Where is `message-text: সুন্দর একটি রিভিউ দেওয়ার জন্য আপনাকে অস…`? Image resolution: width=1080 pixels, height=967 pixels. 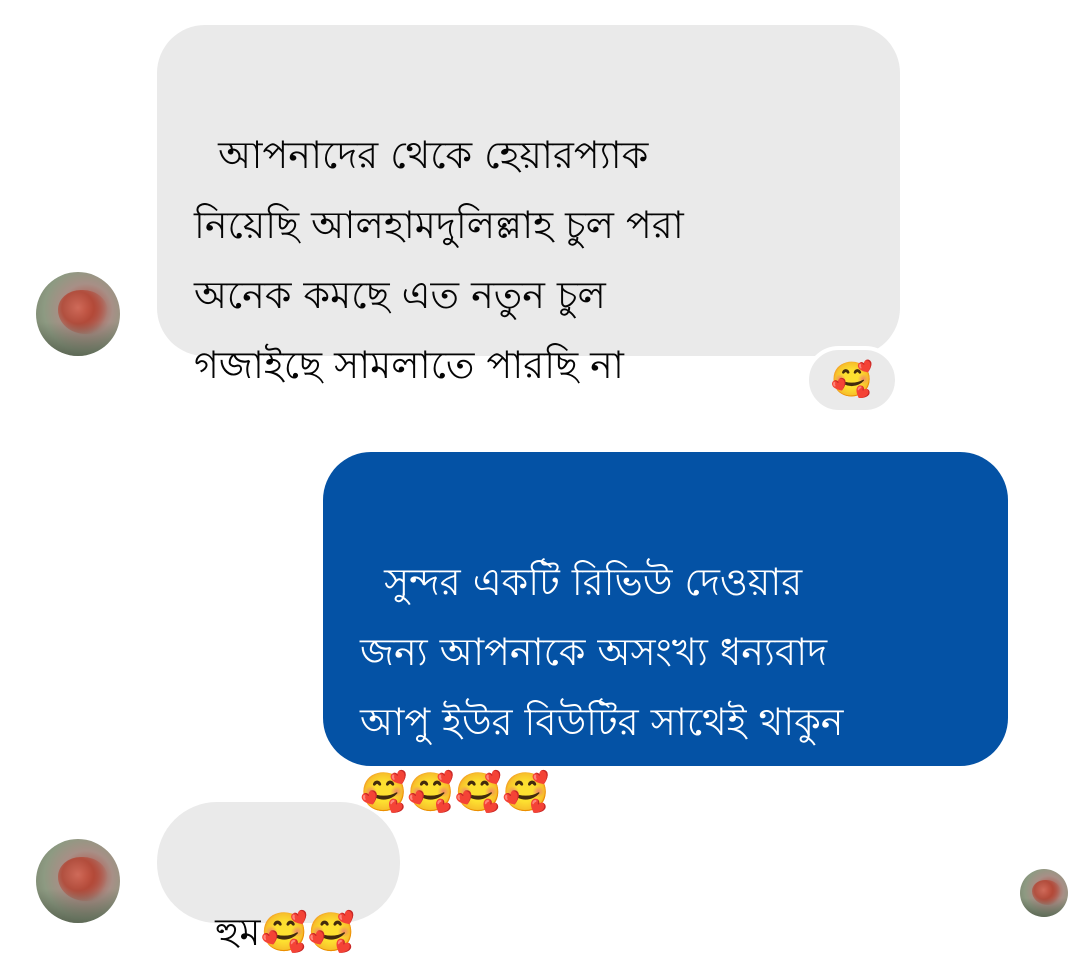
message-text: সুন্দর একটি রিভিউ দেওয়ার জন্য আপনাকে অস… is located at coordinates (602, 687).